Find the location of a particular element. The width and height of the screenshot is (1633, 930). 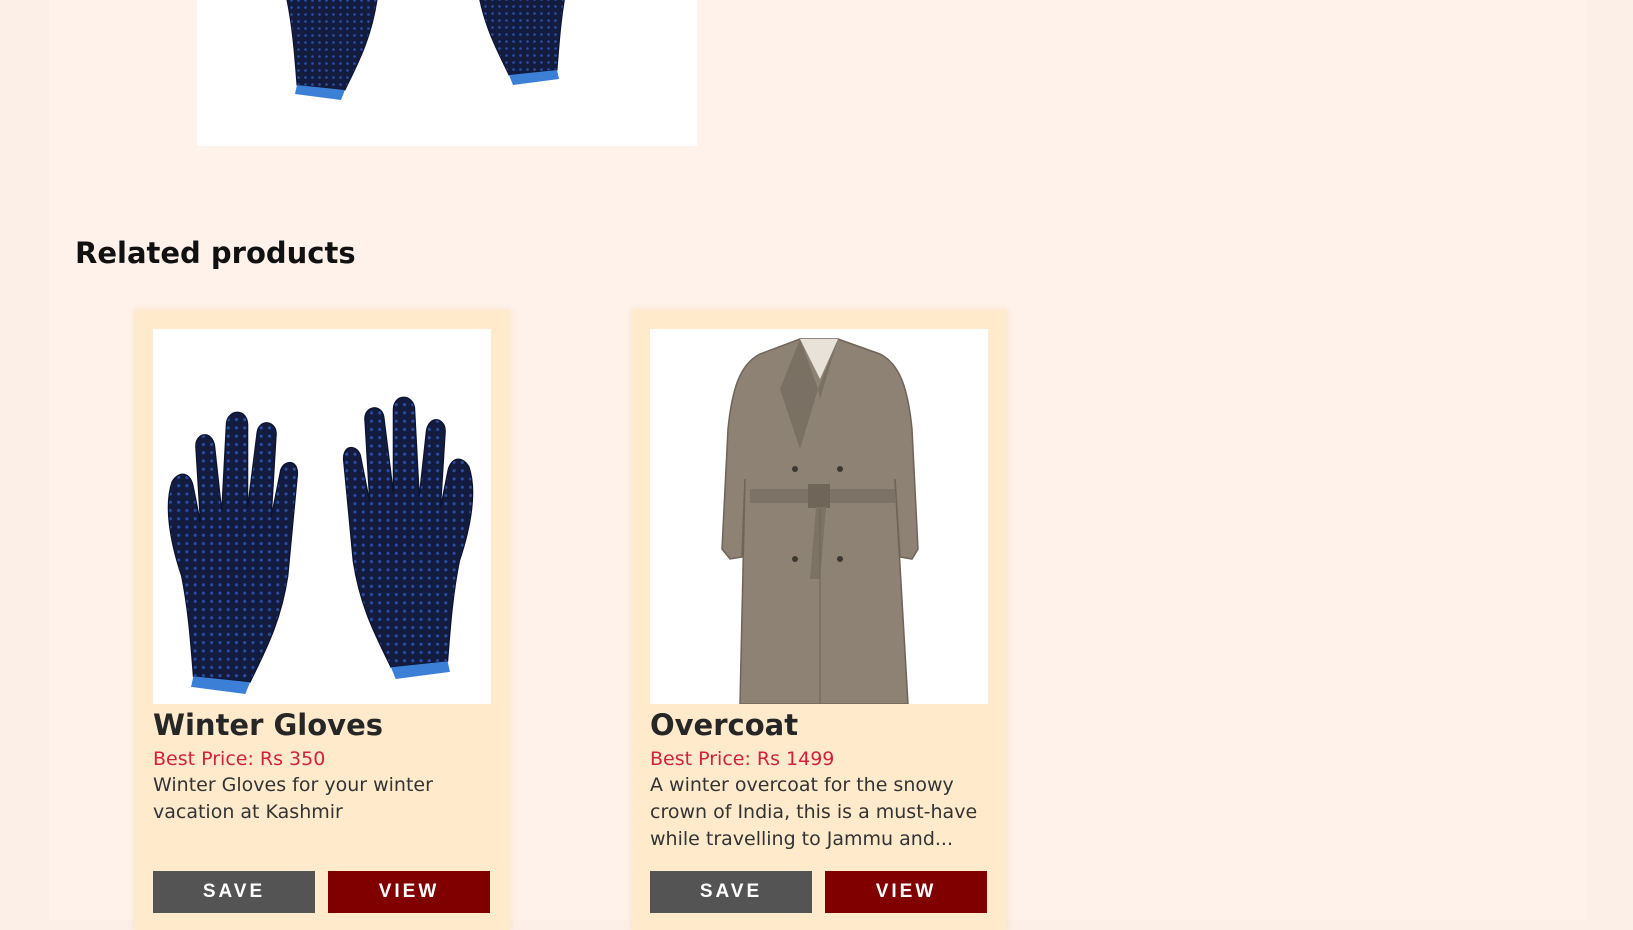

winter-gloves-image is located at coordinates (322, 516).